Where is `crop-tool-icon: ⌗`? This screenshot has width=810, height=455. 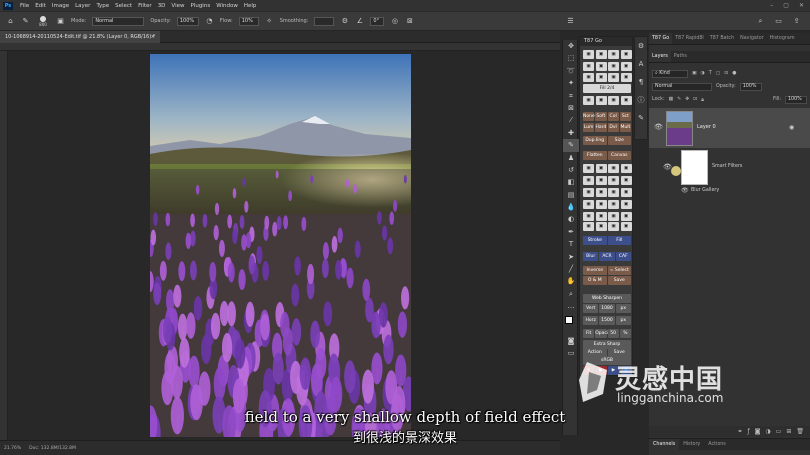
crop-tool-icon: ⌗ is located at coordinates (571, 96).